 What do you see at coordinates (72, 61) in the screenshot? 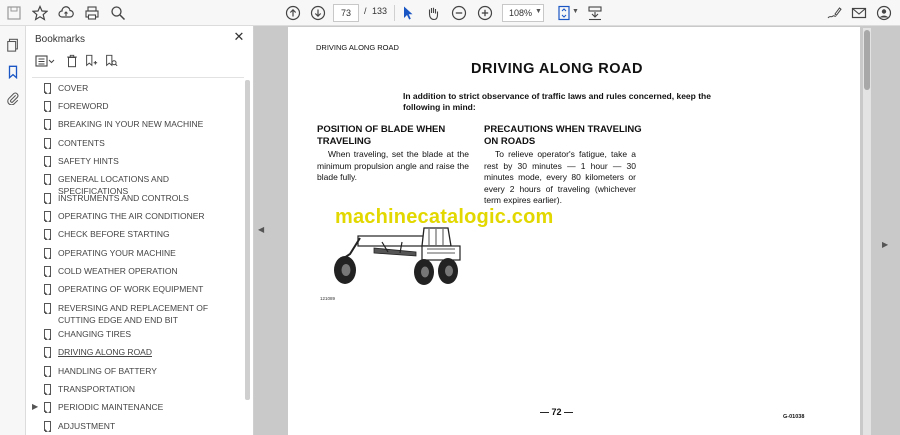
I see `delete-bookmark-icon` at bounding box center [72, 61].